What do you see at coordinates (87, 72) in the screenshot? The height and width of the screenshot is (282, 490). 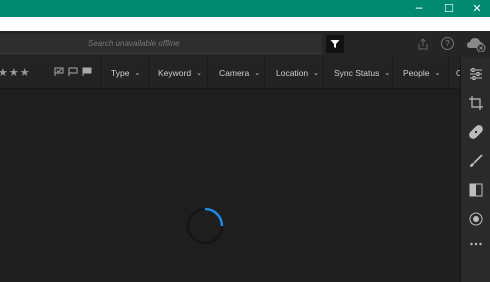 I see `rejected-flag-icon` at bounding box center [87, 72].